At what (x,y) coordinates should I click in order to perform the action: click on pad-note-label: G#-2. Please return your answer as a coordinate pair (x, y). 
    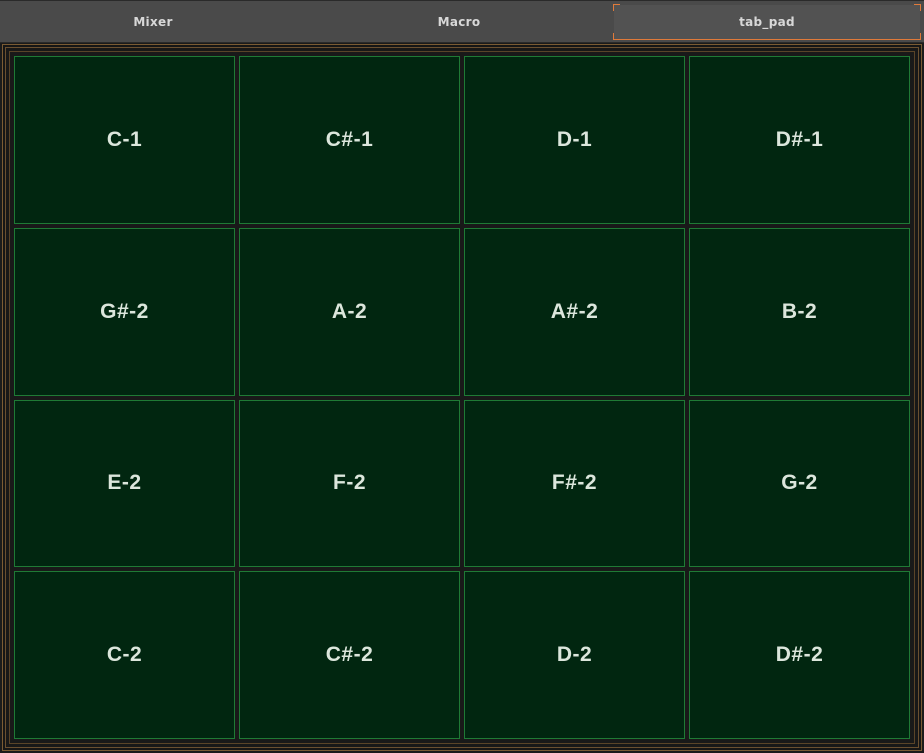
    Looking at the image, I should click on (124, 311).